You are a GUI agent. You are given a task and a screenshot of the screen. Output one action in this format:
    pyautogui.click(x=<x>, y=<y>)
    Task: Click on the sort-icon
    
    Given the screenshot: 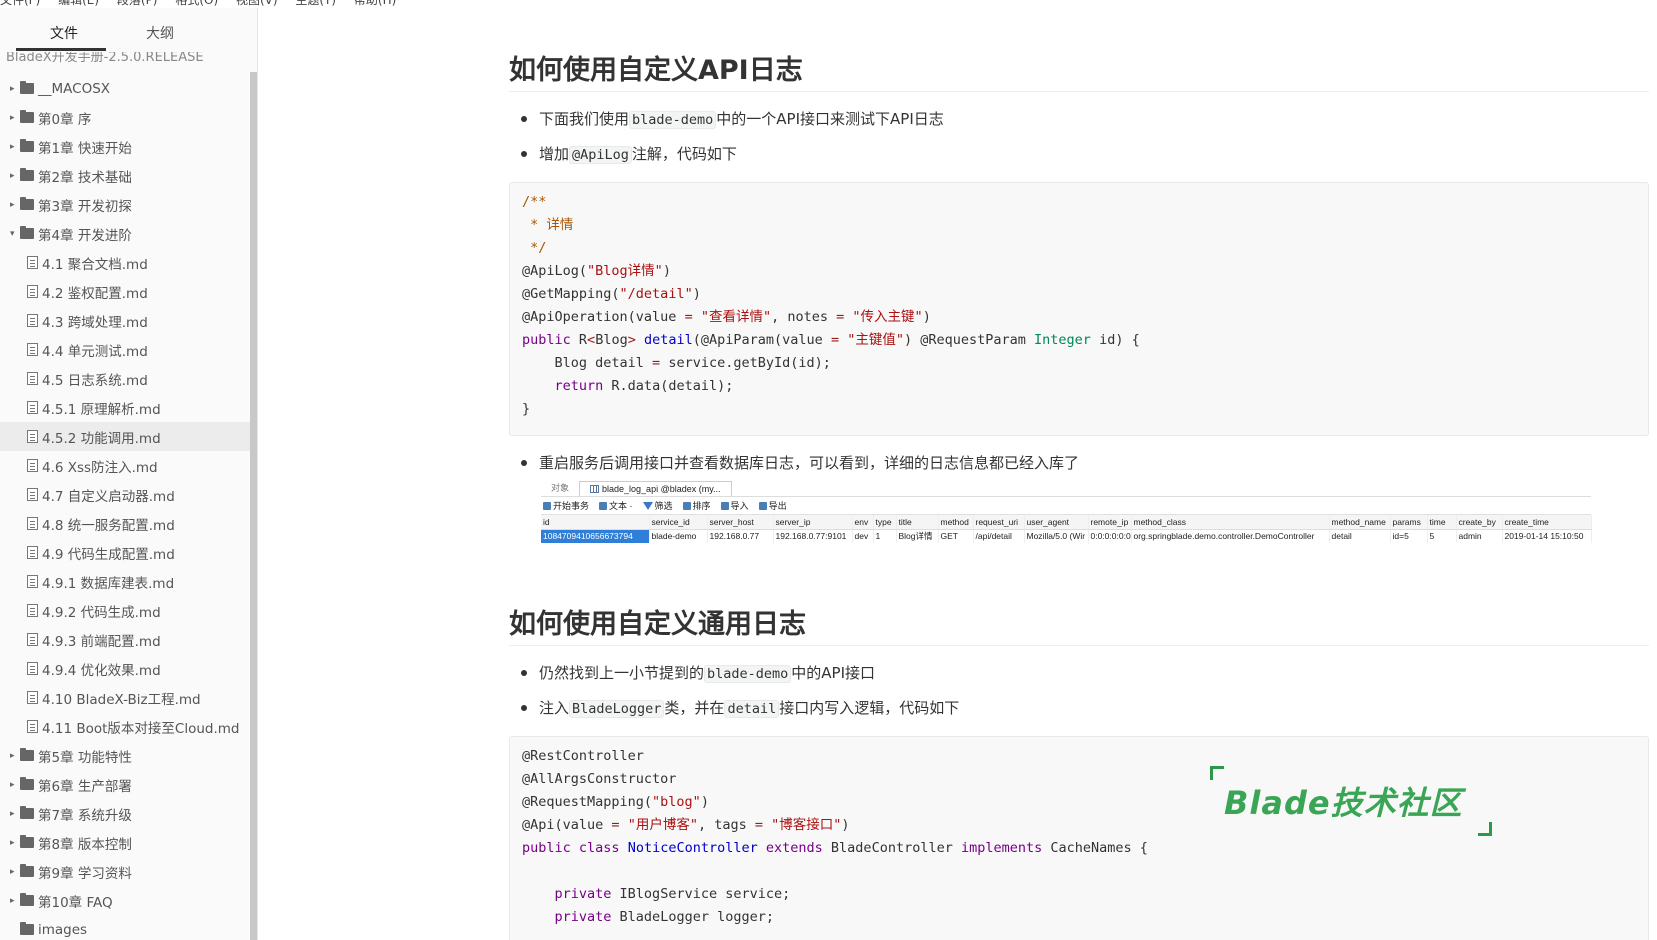 What is the action you would take?
    pyautogui.click(x=686, y=505)
    